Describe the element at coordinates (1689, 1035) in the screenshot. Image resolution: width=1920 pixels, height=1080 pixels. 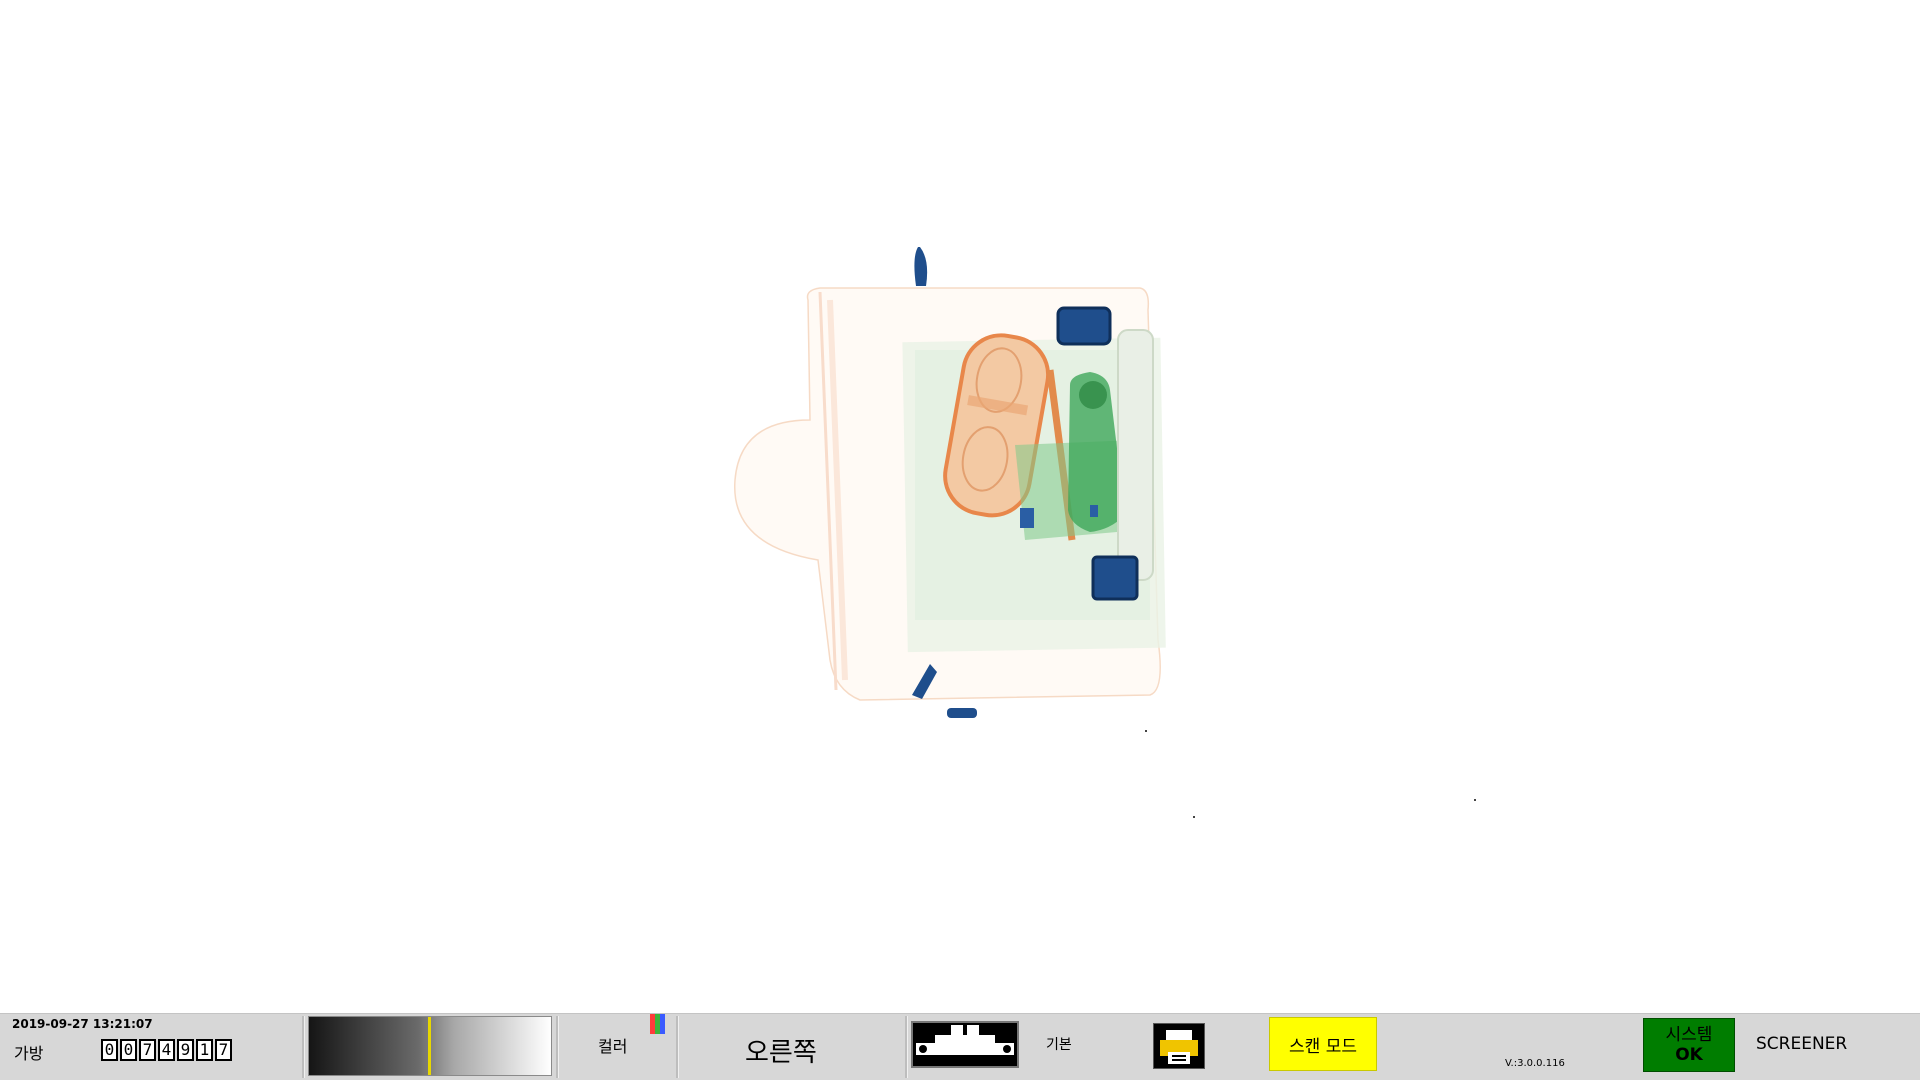
I see `system-label: 시스템` at that location.